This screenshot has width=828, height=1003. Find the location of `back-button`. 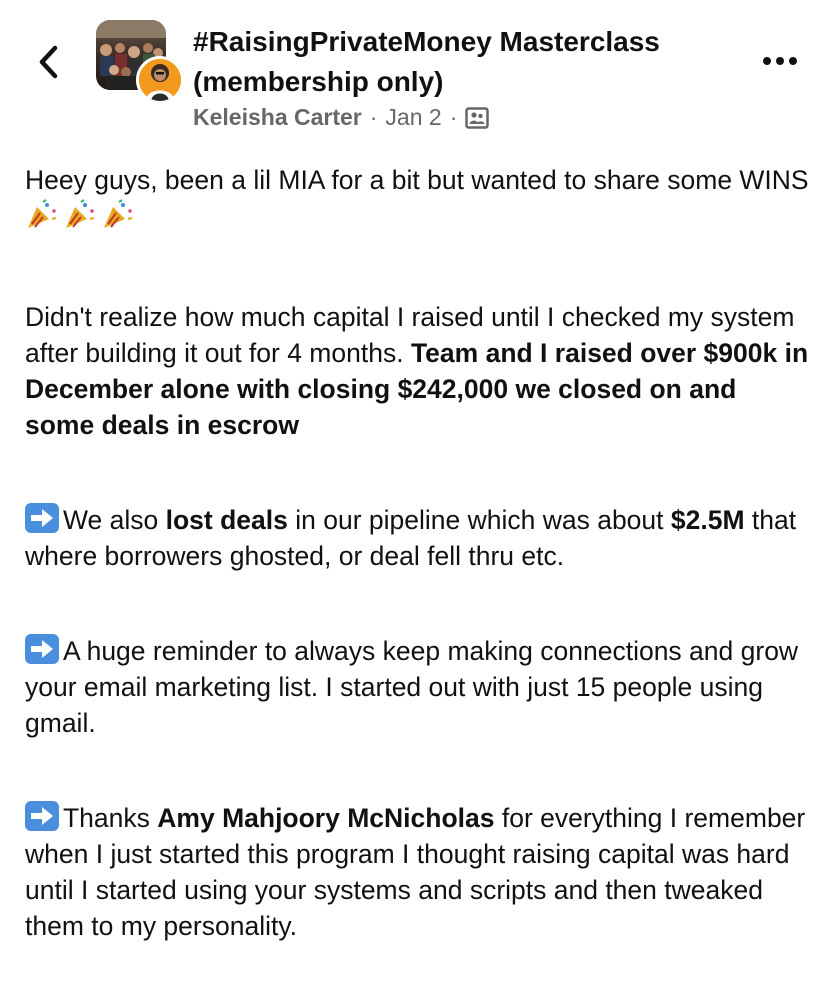

back-button is located at coordinates (48, 62).